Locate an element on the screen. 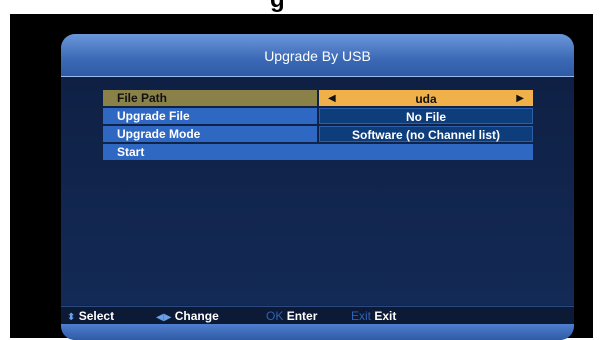 The width and height of the screenshot is (603, 340). help-exit: Exit Exit is located at coordinates (373, 316).